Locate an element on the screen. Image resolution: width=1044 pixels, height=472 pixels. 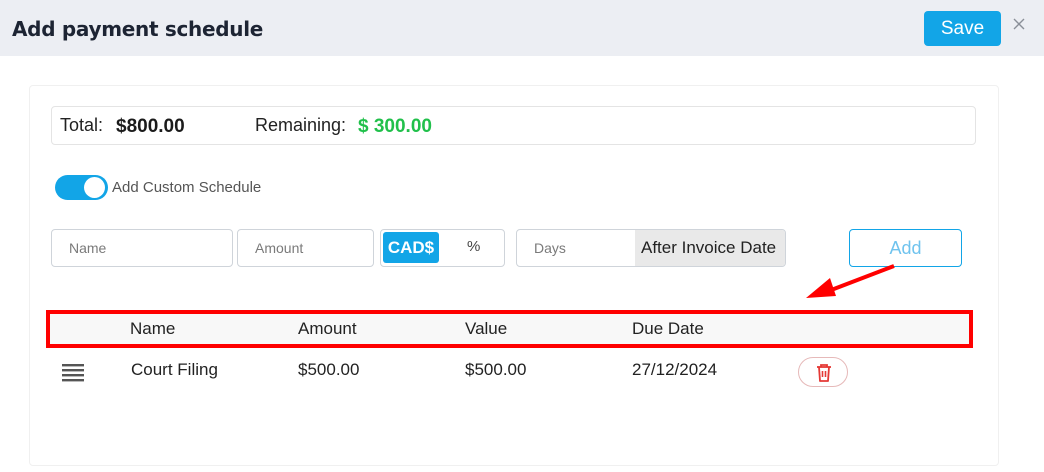
dialog-header: Add payment schedule Save is located at coordinates (522, 28).